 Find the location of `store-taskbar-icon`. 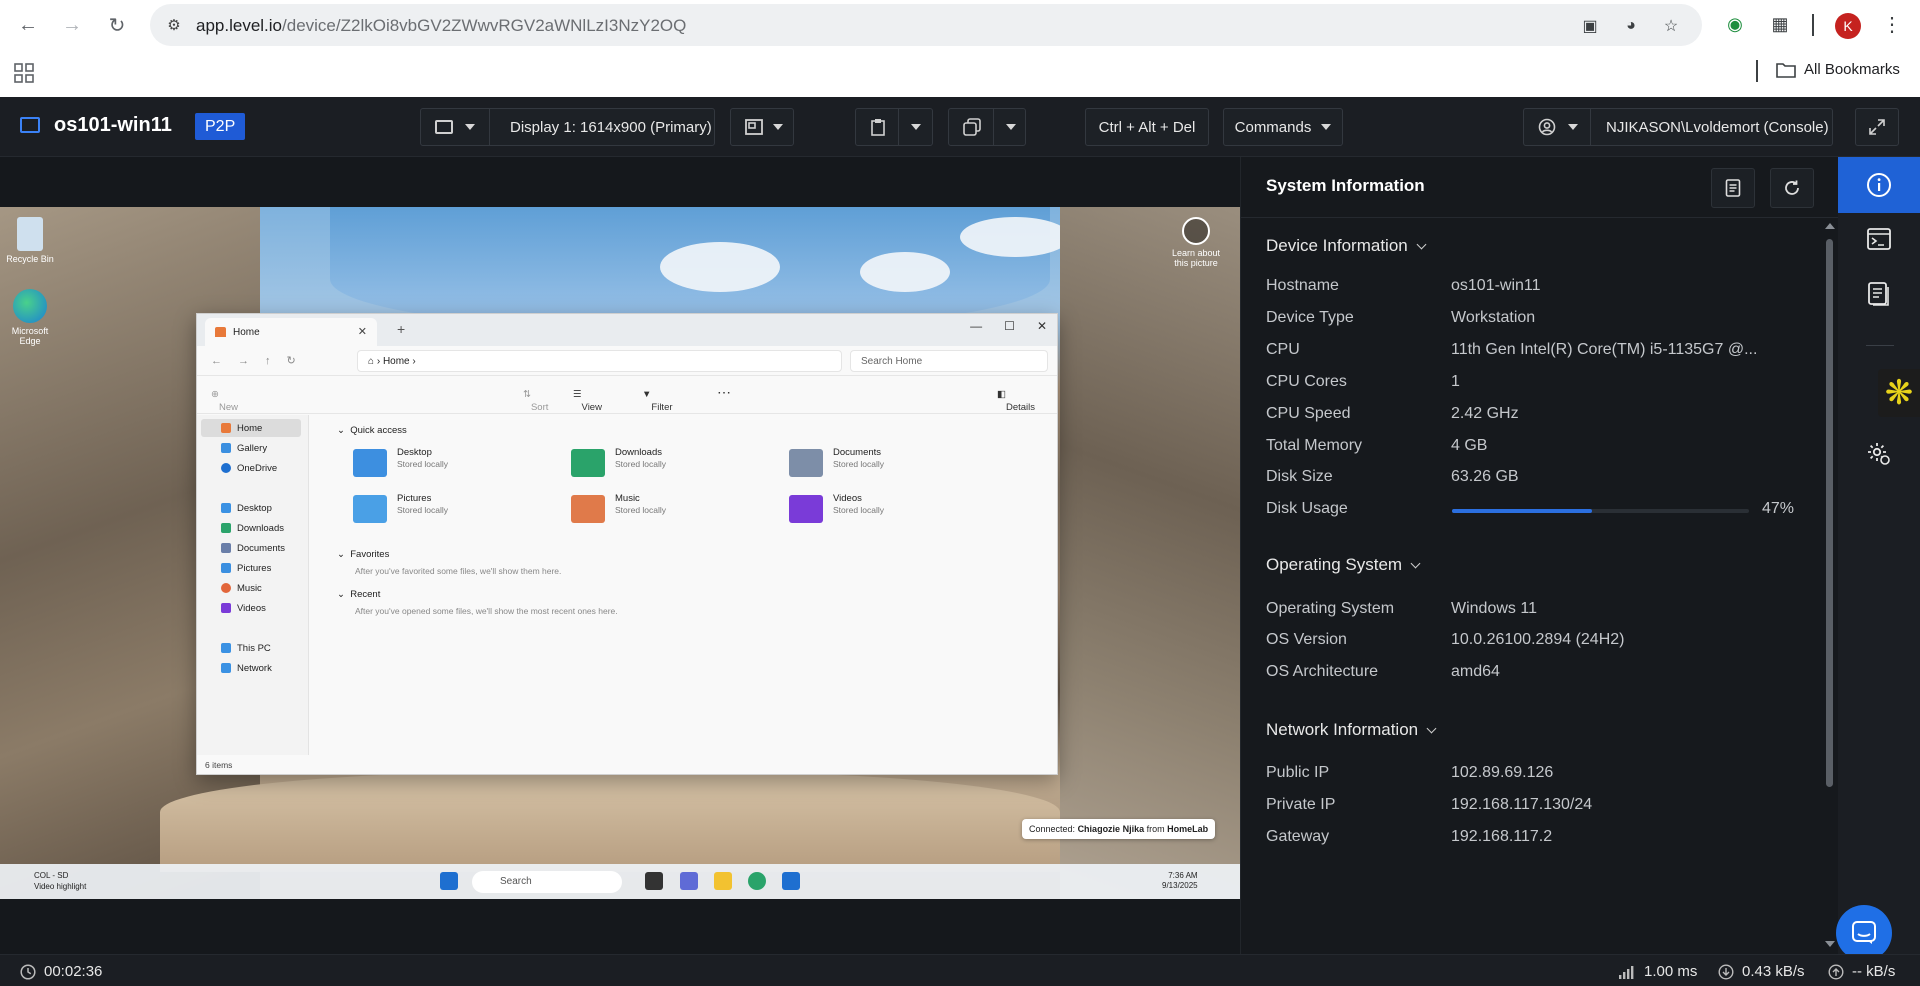

store-taskbar-icon is located at coordinates (791, 881).